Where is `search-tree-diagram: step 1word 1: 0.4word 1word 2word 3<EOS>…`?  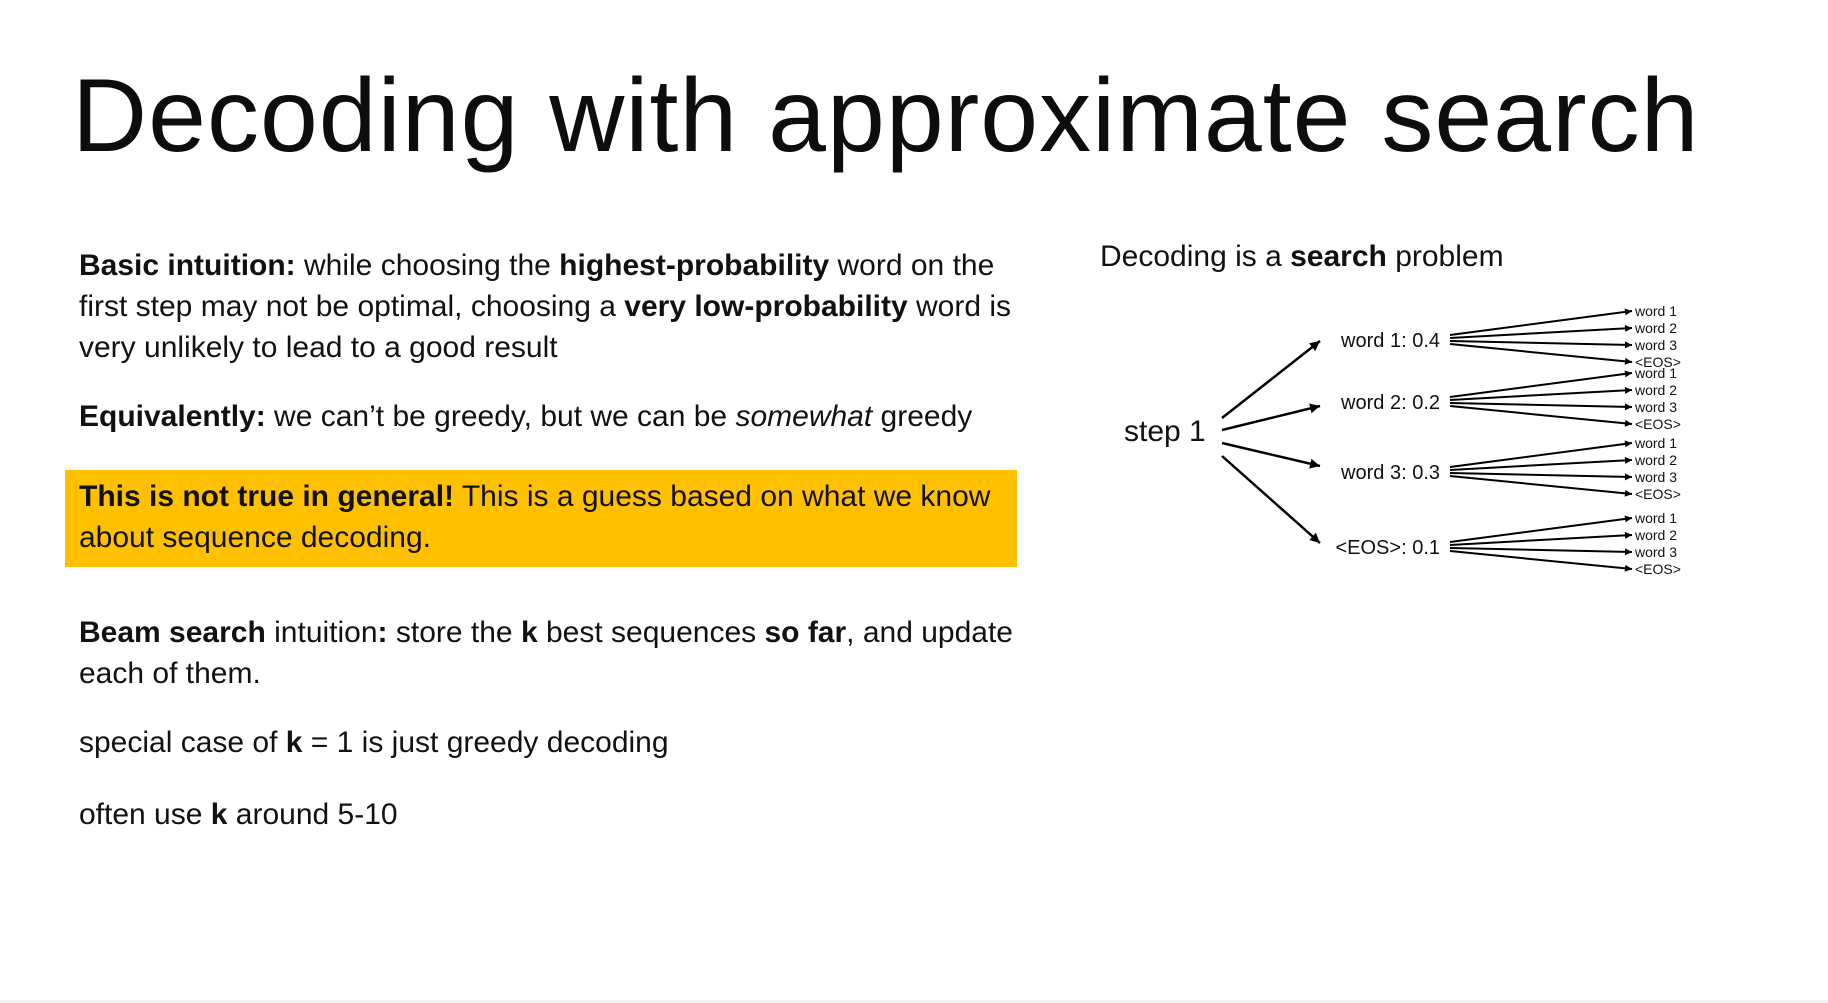
search-tree-diagram: step 1word 1: 0.4word 1word 2word 3<EOS>… is located at coordinates (1402, 440).